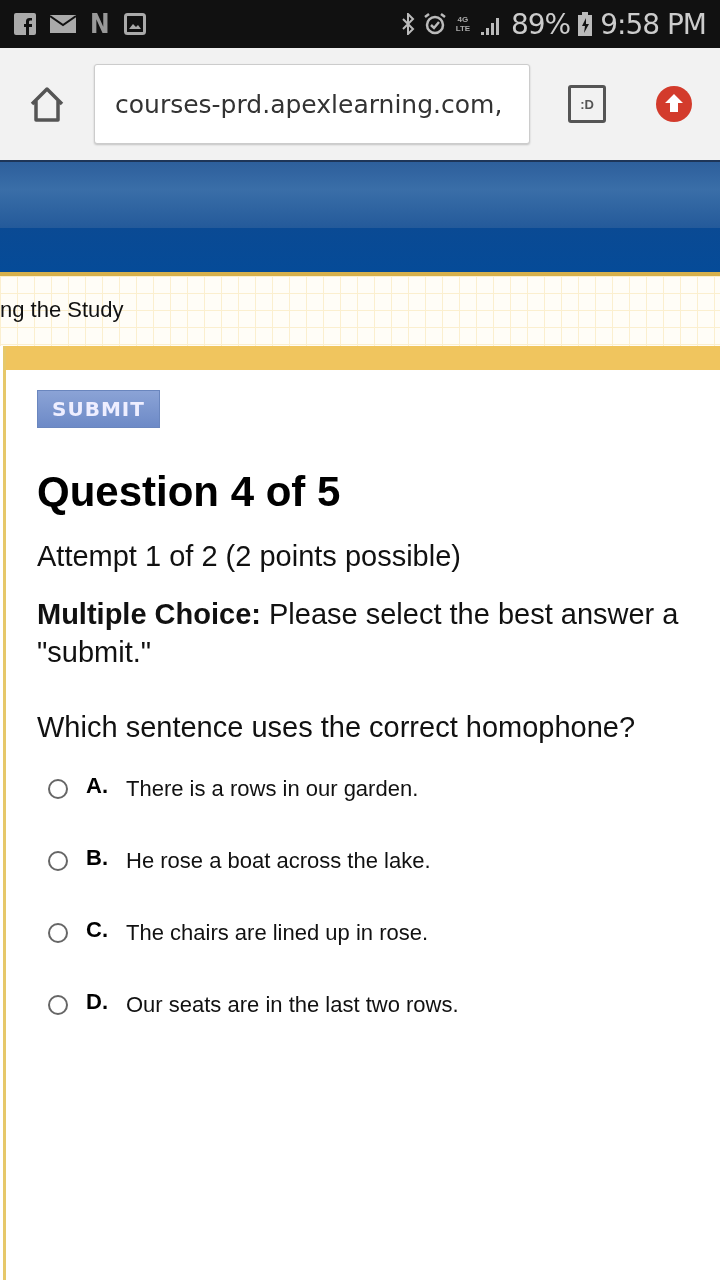 The height and width of the screenshot is (1280, 720). Describe the element at coordinates (434, 24) in the screenshot. I see `alarm-icon` at that location.